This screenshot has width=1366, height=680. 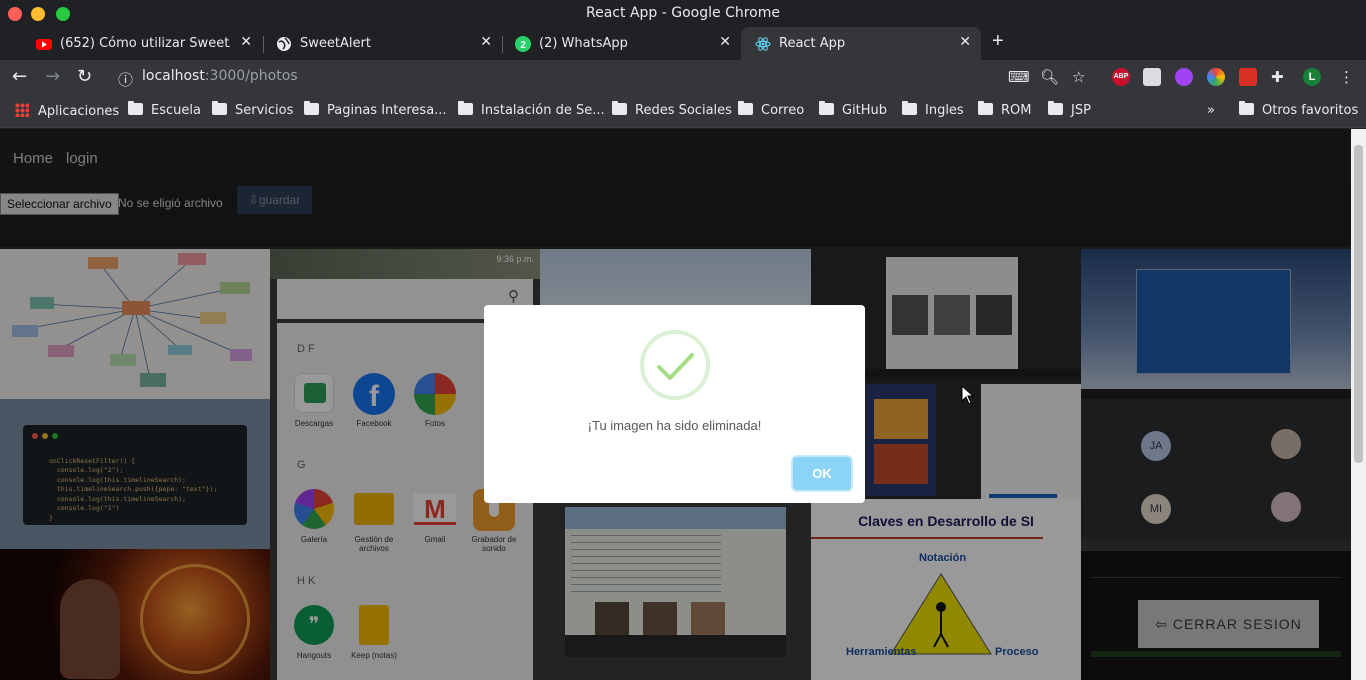 I want to click on apps-grid-icon, so click(x=22, y=110).